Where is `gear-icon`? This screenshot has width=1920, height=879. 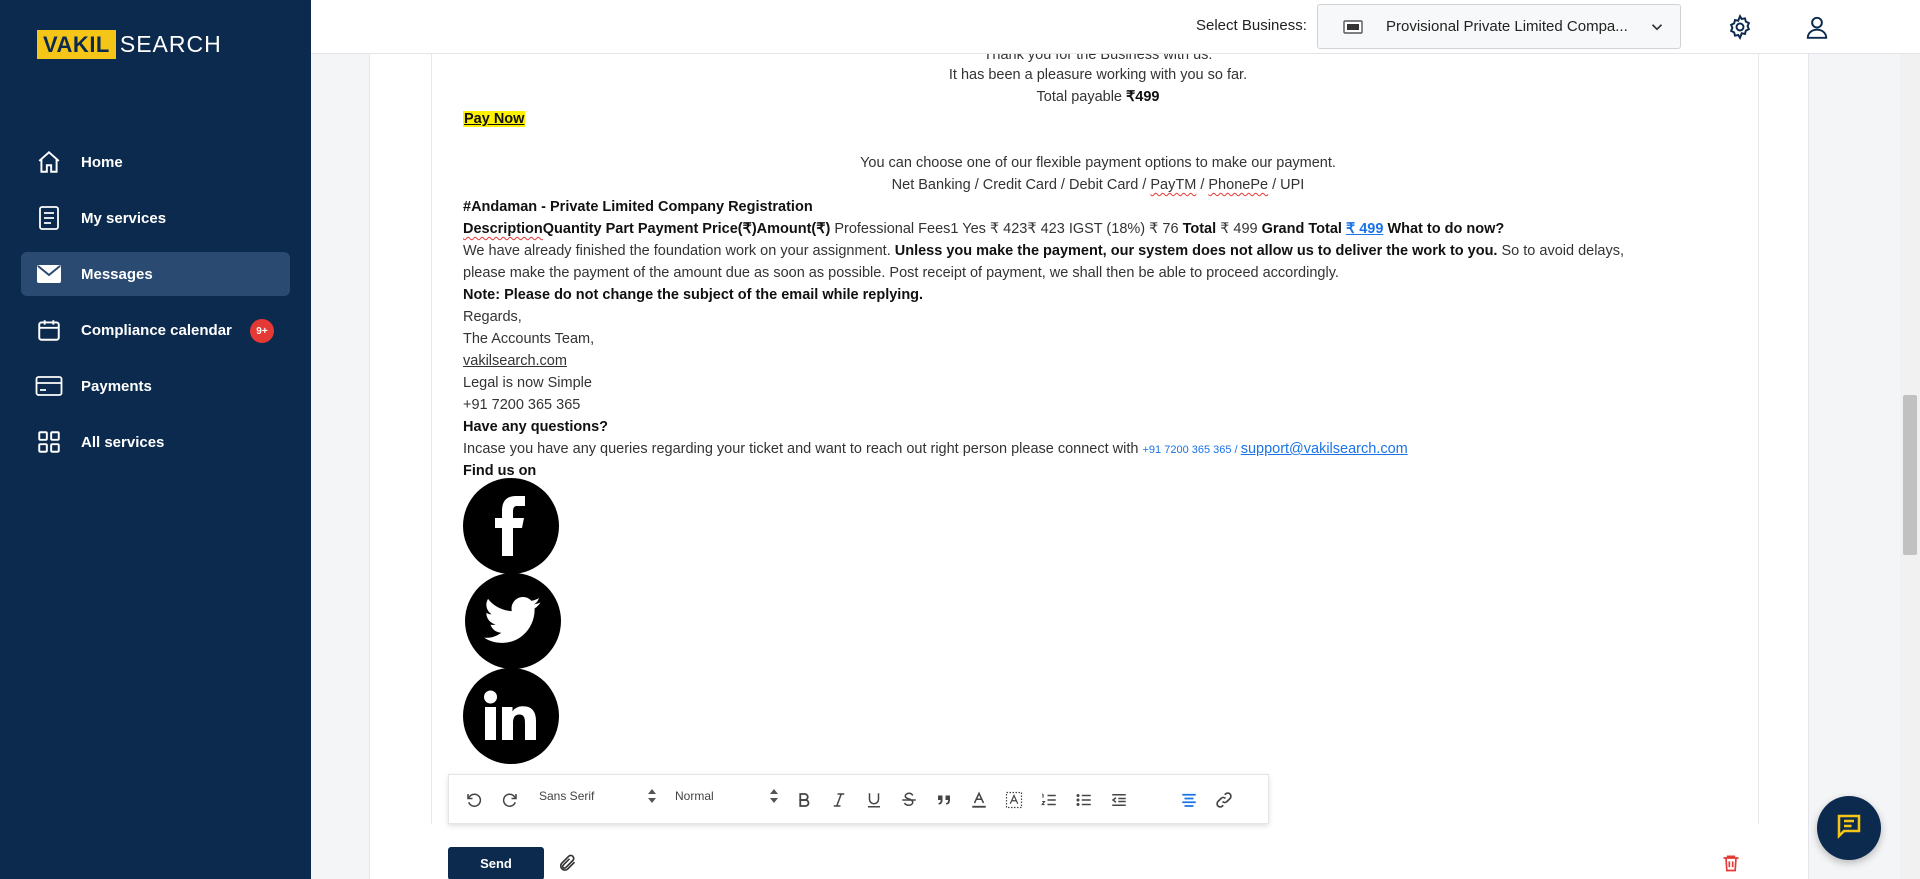
gear-icon is located at coordinates (1740, 27).